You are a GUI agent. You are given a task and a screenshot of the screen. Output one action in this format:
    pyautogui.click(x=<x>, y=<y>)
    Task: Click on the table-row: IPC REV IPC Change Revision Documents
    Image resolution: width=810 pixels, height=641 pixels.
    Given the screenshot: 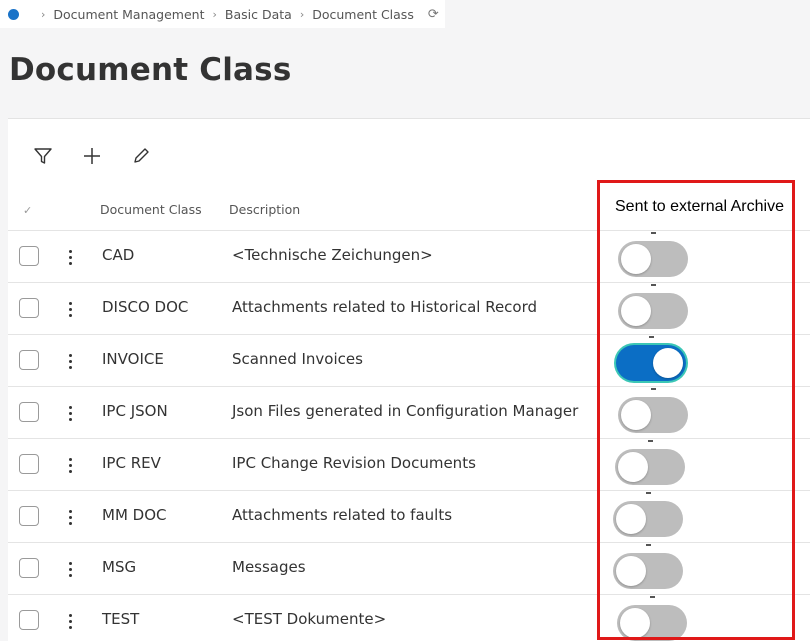 What is the action you would take?
    pyautogui.click(x=409, y=465)
    